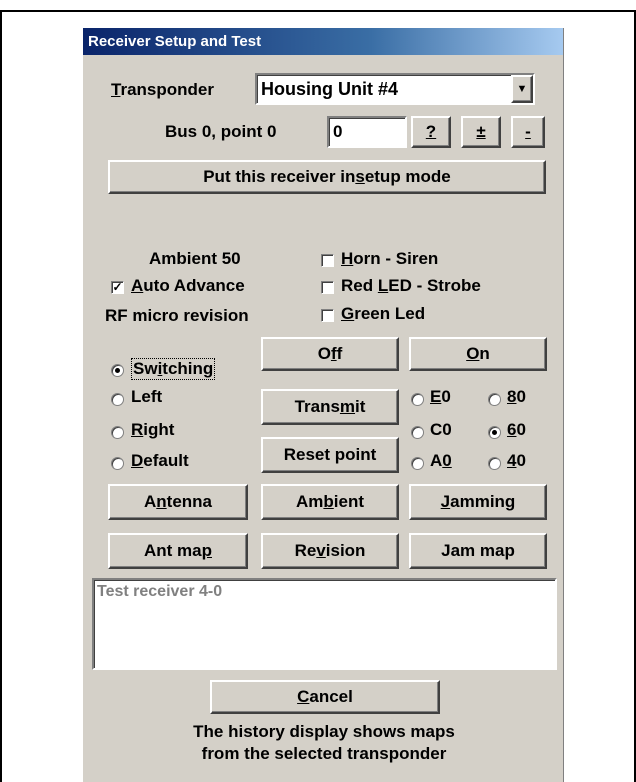 The image size is (636, 782). I want to click on setup-mode-button: Put this receiver in s etup mode, so click(327, 177).